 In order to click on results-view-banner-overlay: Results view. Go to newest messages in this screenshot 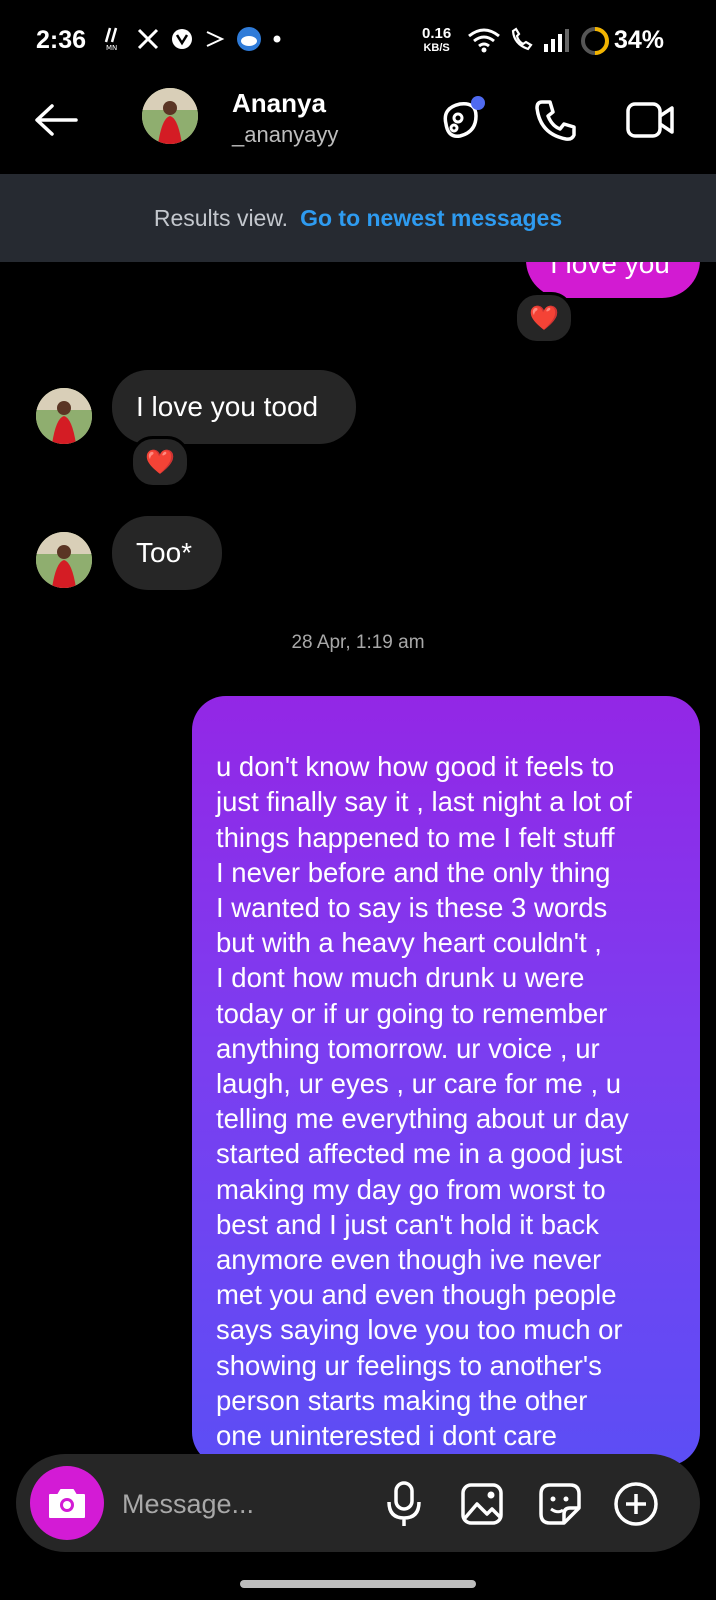, I will do `click(358, 218)`.